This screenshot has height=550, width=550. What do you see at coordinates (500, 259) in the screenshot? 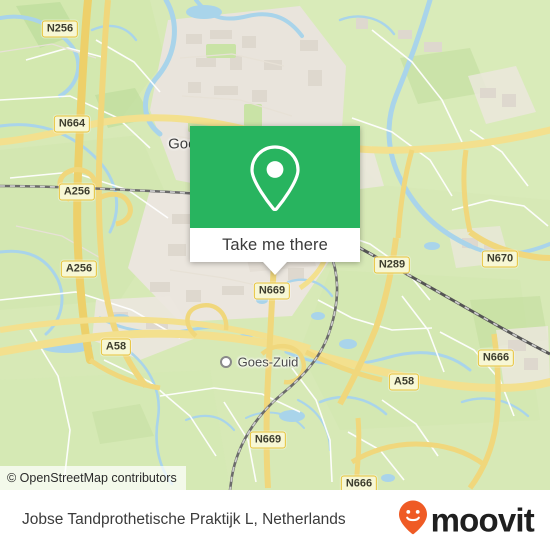
I see `road-shield: N670` at bounding box center [500, 259].